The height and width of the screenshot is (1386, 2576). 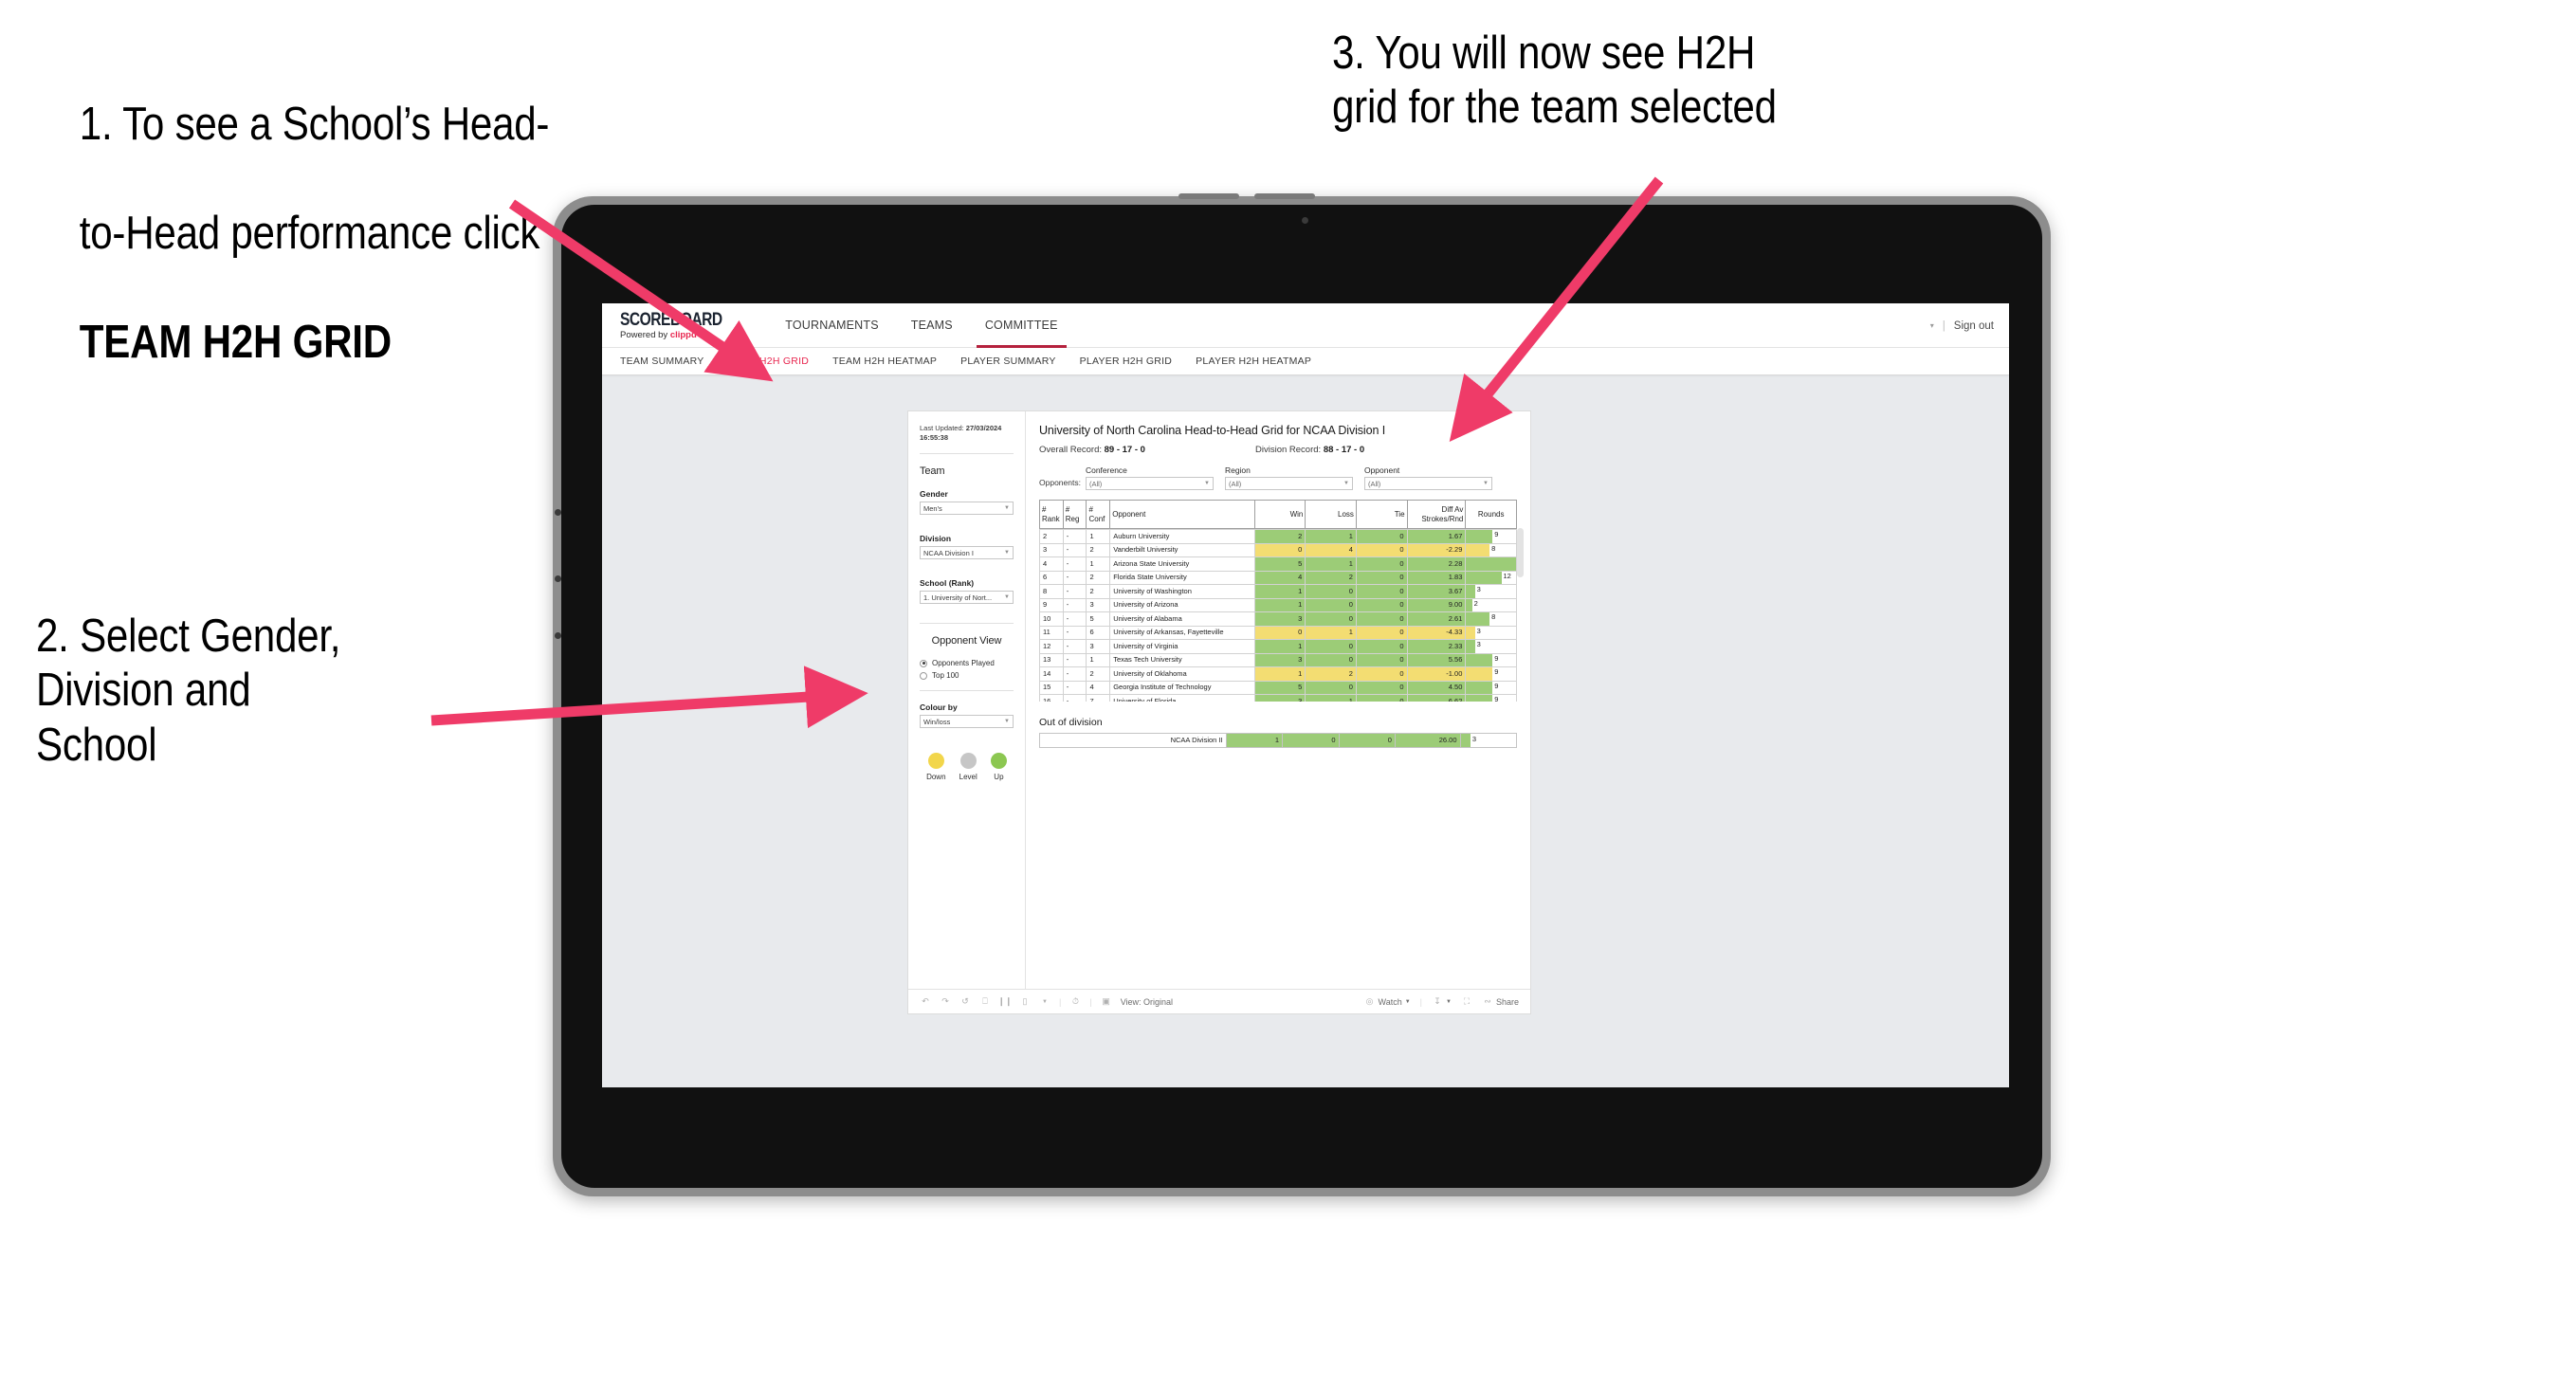 What do you see at coordinates (1072, 518) in the screenshot?
I see `th-reg-line2: Reg` at bounding box center [1072, 518].